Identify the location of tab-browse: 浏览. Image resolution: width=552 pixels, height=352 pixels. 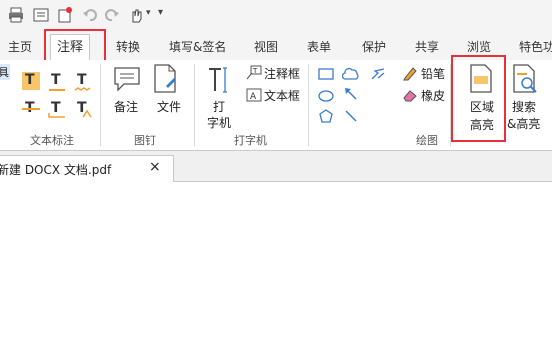
(479, 46).